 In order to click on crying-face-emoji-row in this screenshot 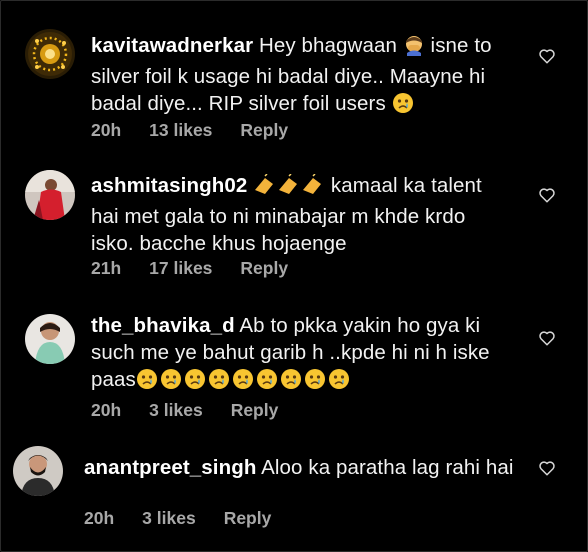, I will do `click(246, 382)`.